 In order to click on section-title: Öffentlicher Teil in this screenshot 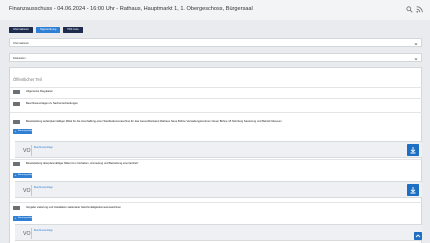, I will do `click(27, 79)`.